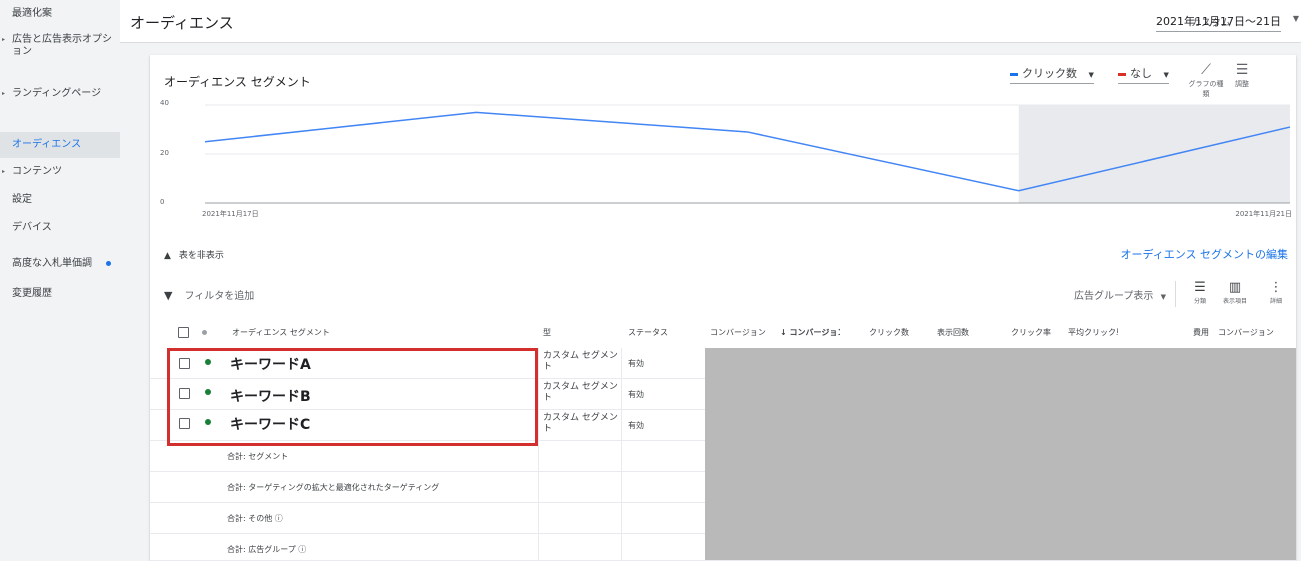 The width and height of the screenshot is (1301, 561). What do you see at coordinates (204, 332) in the screenshot?
I see `status-header-dot` at bounding box center [204, 332].